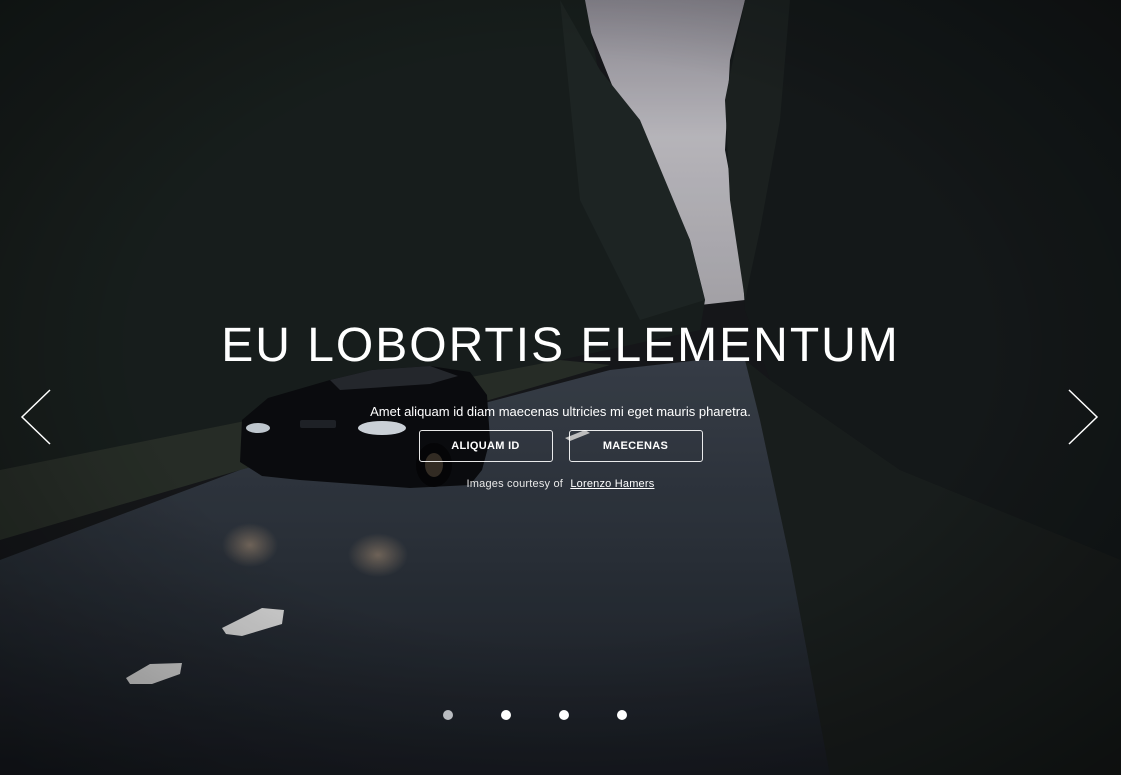  I want to click on credit-link: Lorenzo Hamers, so click(612, 484).